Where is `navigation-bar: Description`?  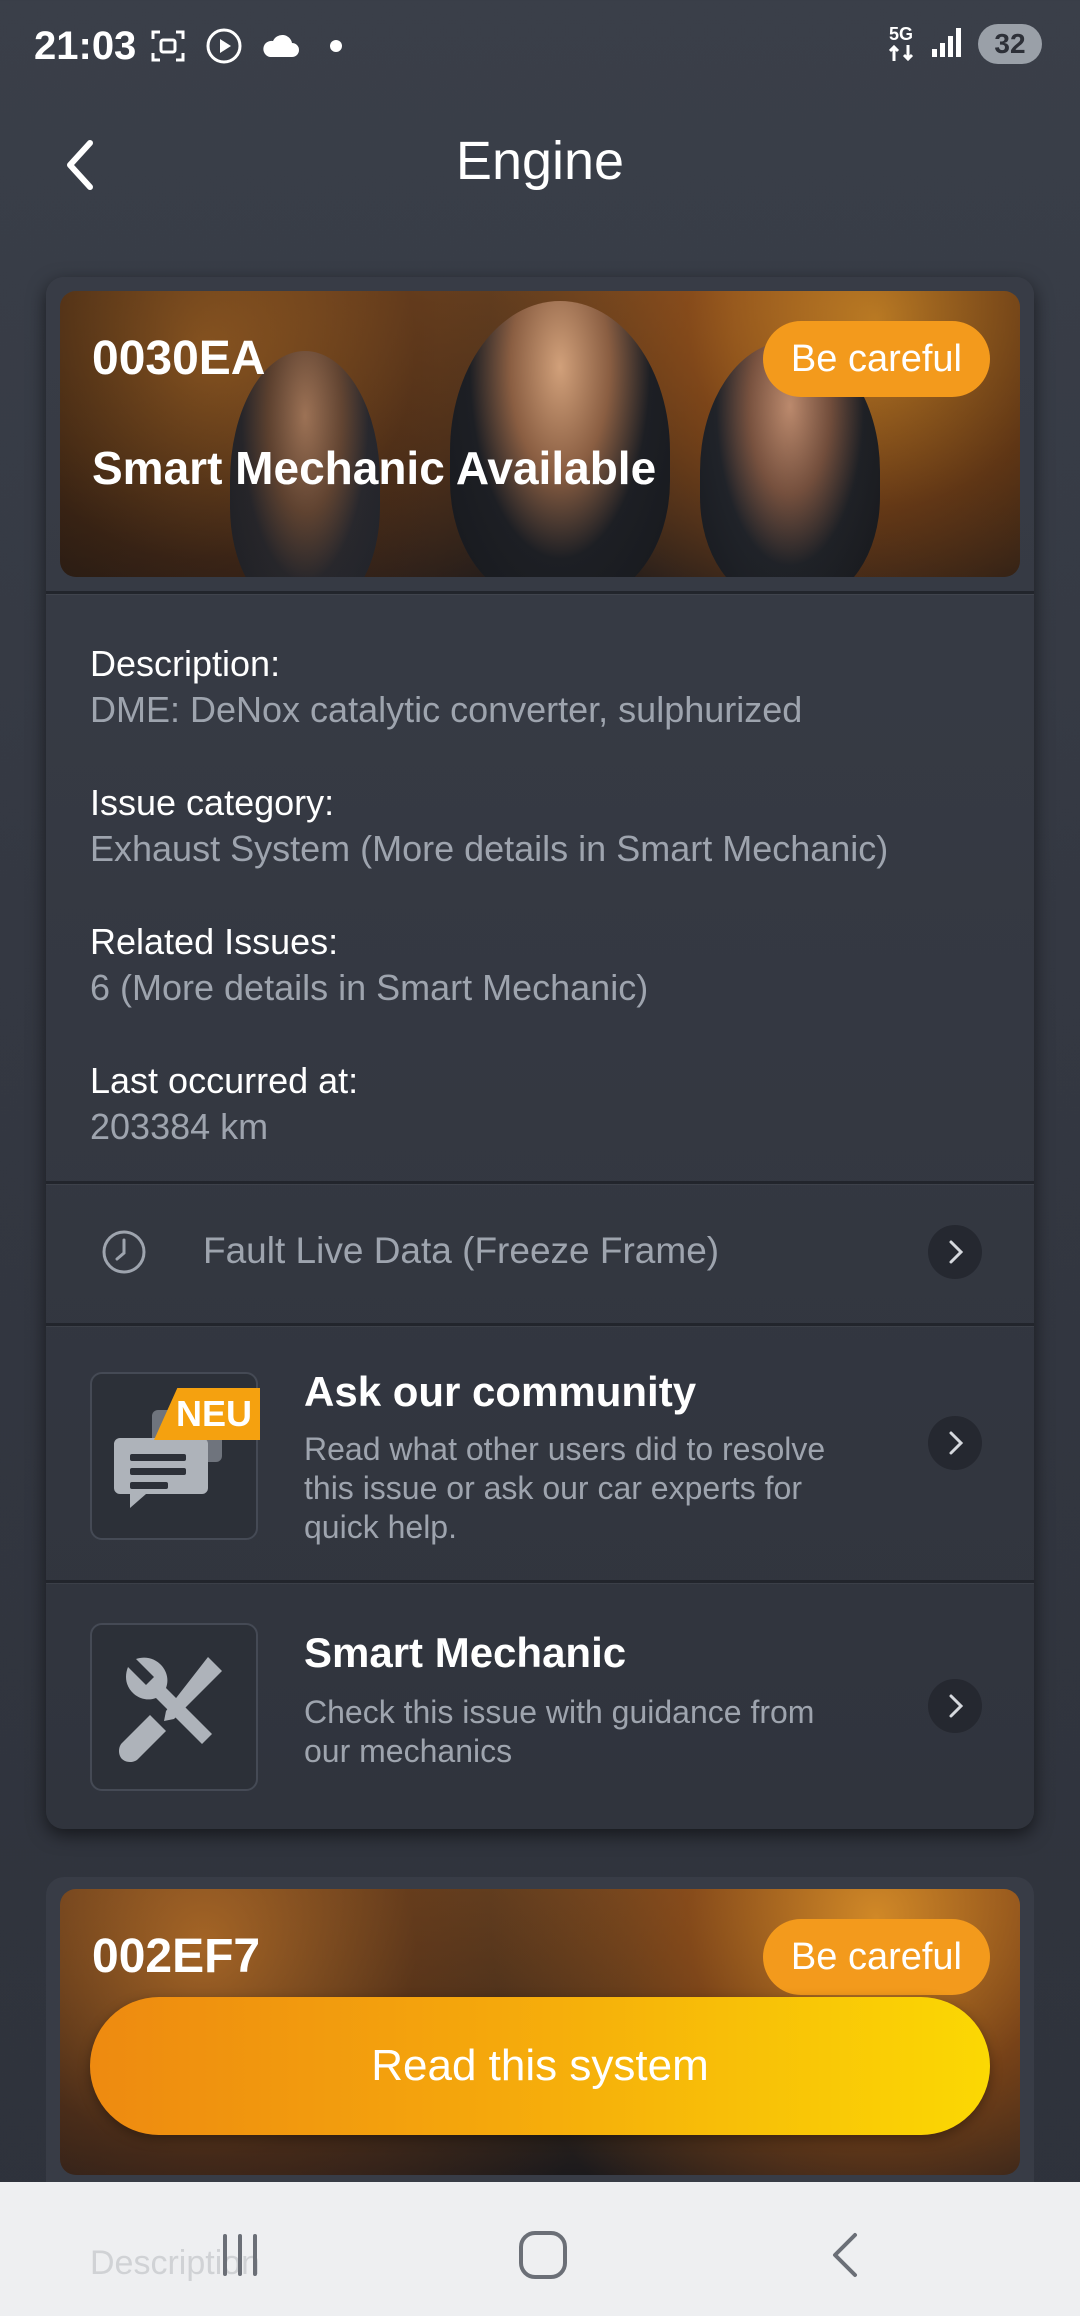
navigation-bar: Description is located at coordinates (540, 2249).